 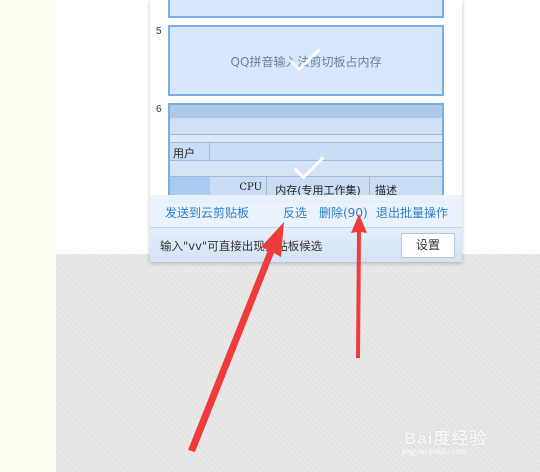 I want to click on send-to-cloud-link: 发送到云剪贴板, so click(x=207, y=212).